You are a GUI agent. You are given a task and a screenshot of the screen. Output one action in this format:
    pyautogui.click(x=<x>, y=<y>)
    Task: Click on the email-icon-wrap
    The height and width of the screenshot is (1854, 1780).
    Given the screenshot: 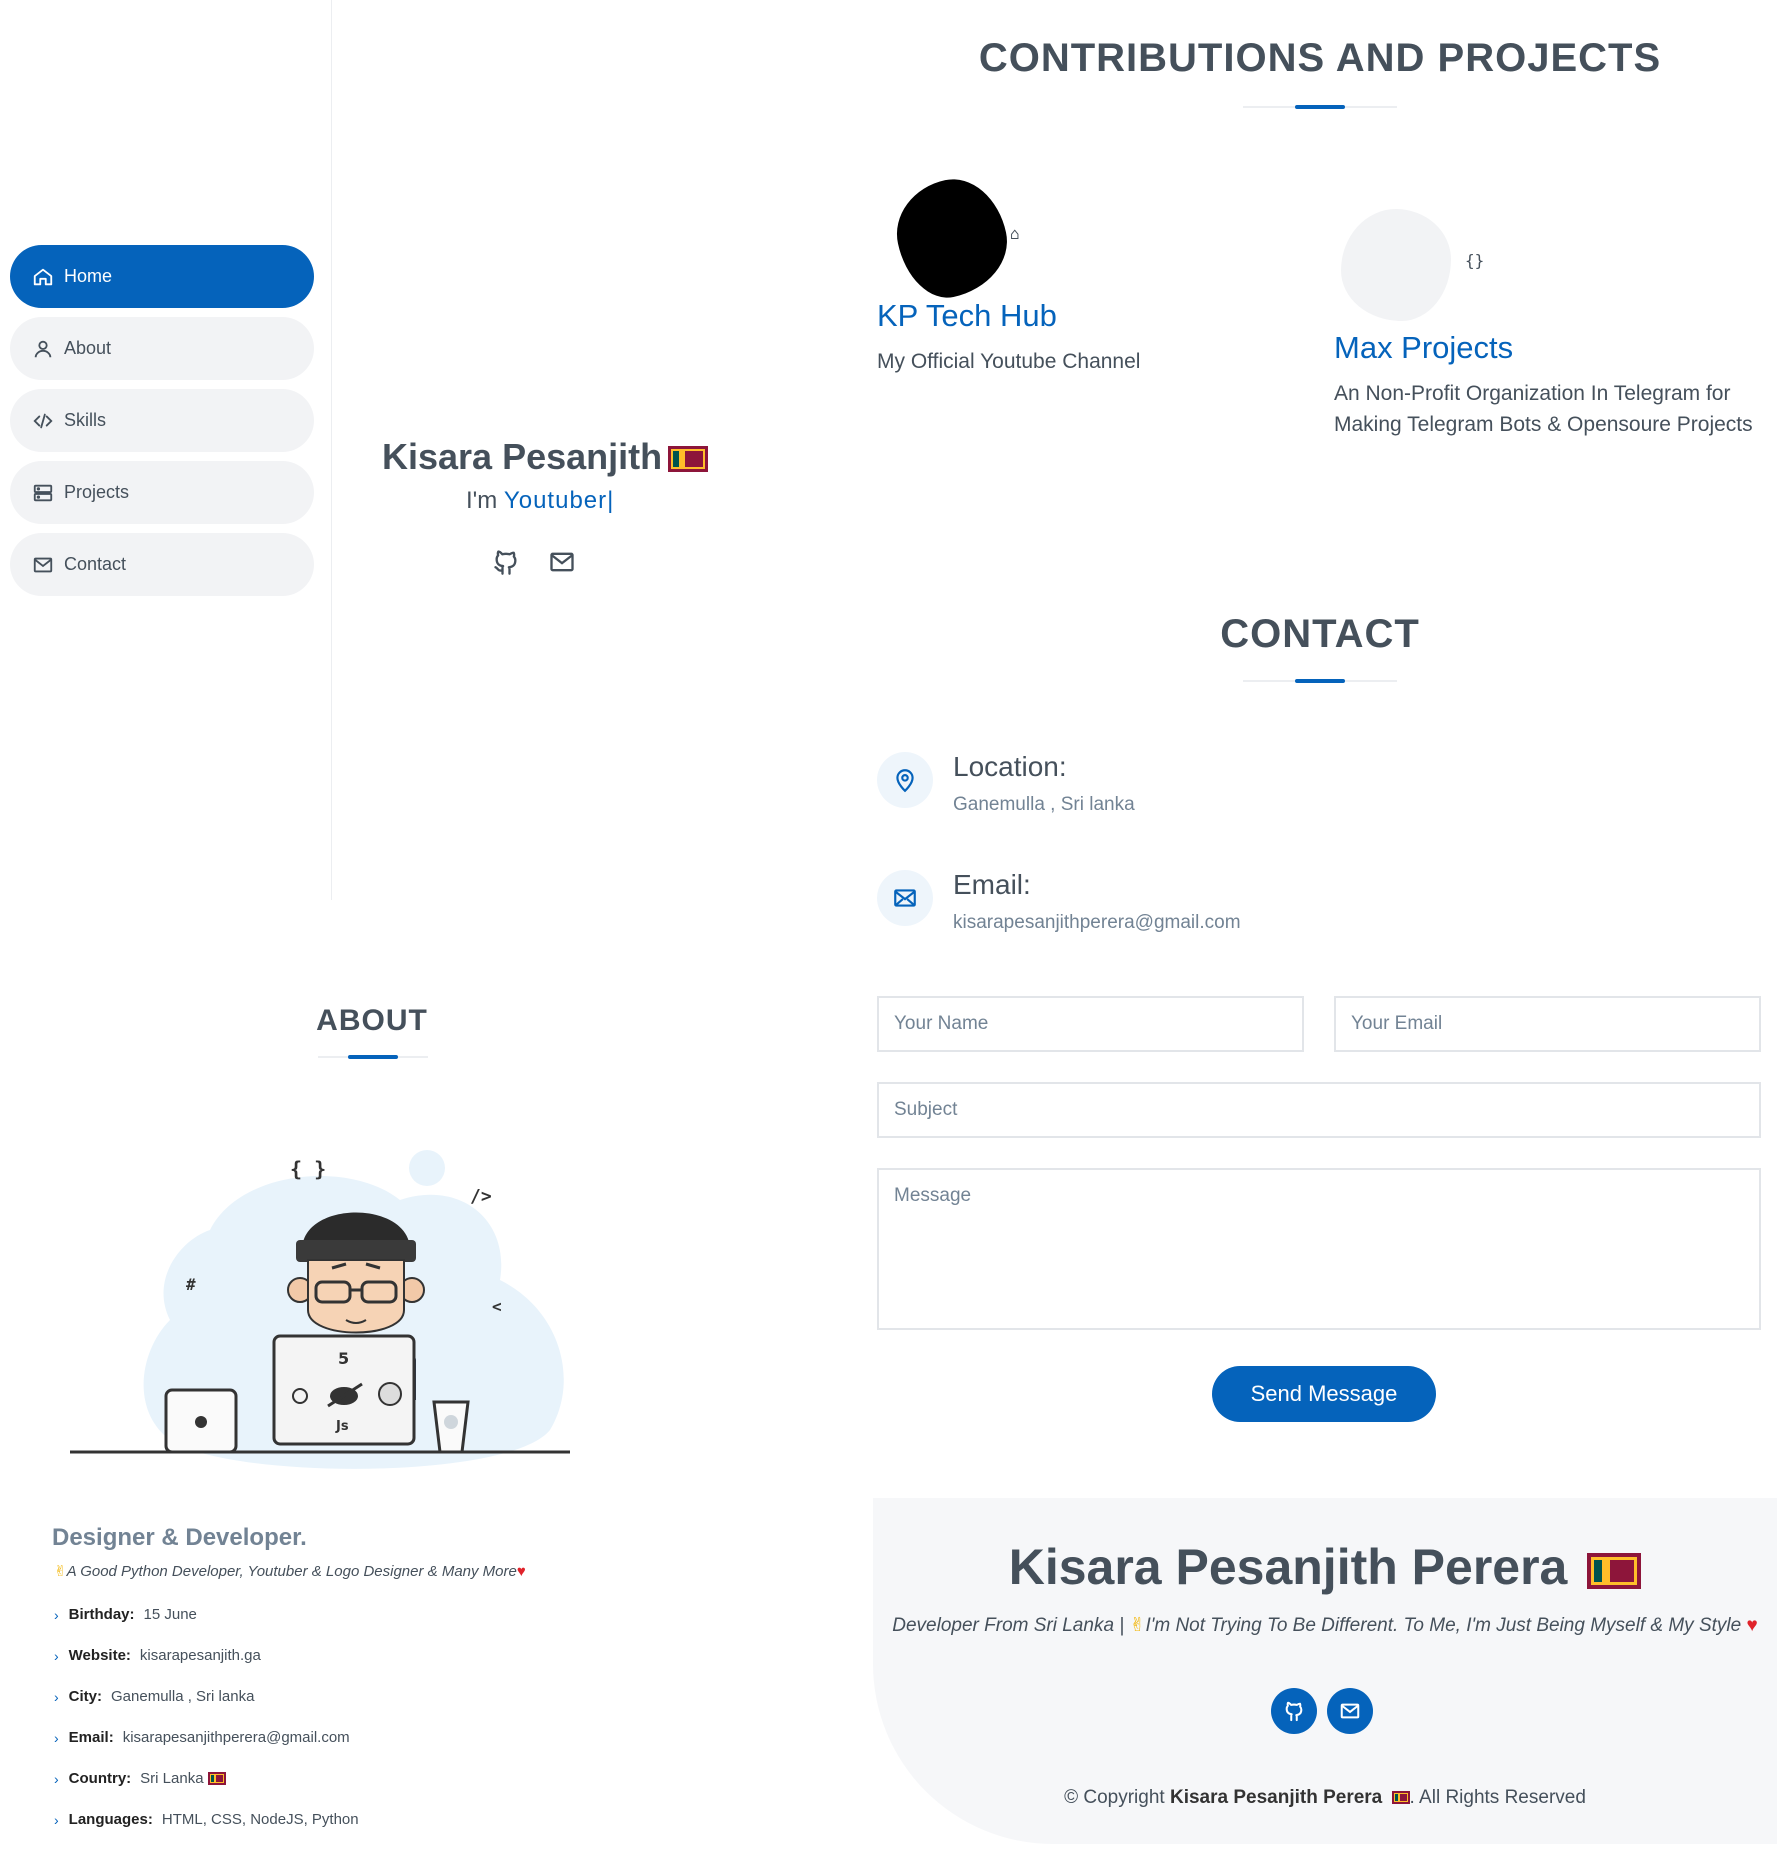 What is the action you would take?
    pyautogui.click(x=905, y=898)
    